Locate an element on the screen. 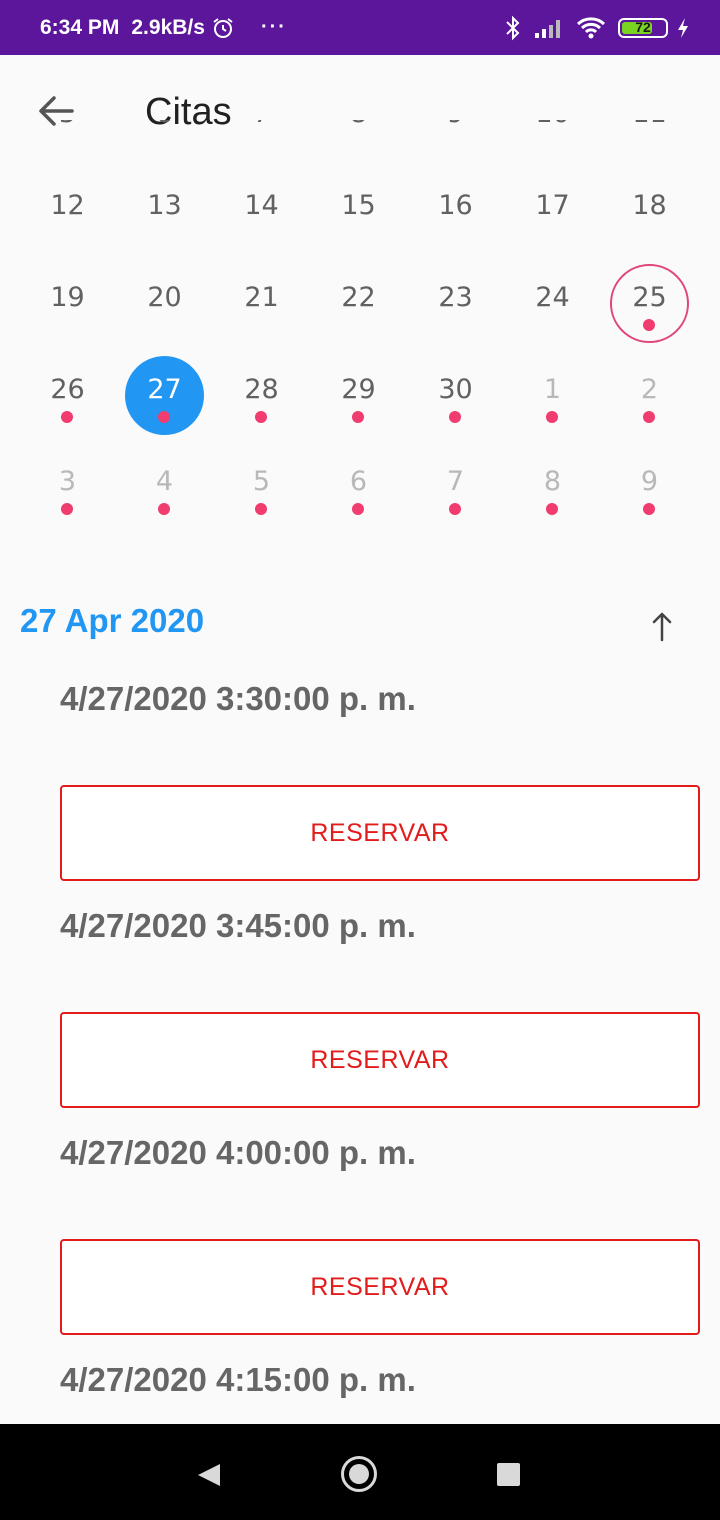 The image size is (720, 1520). calendar-day: 15 is located at coordinates (358, 212).